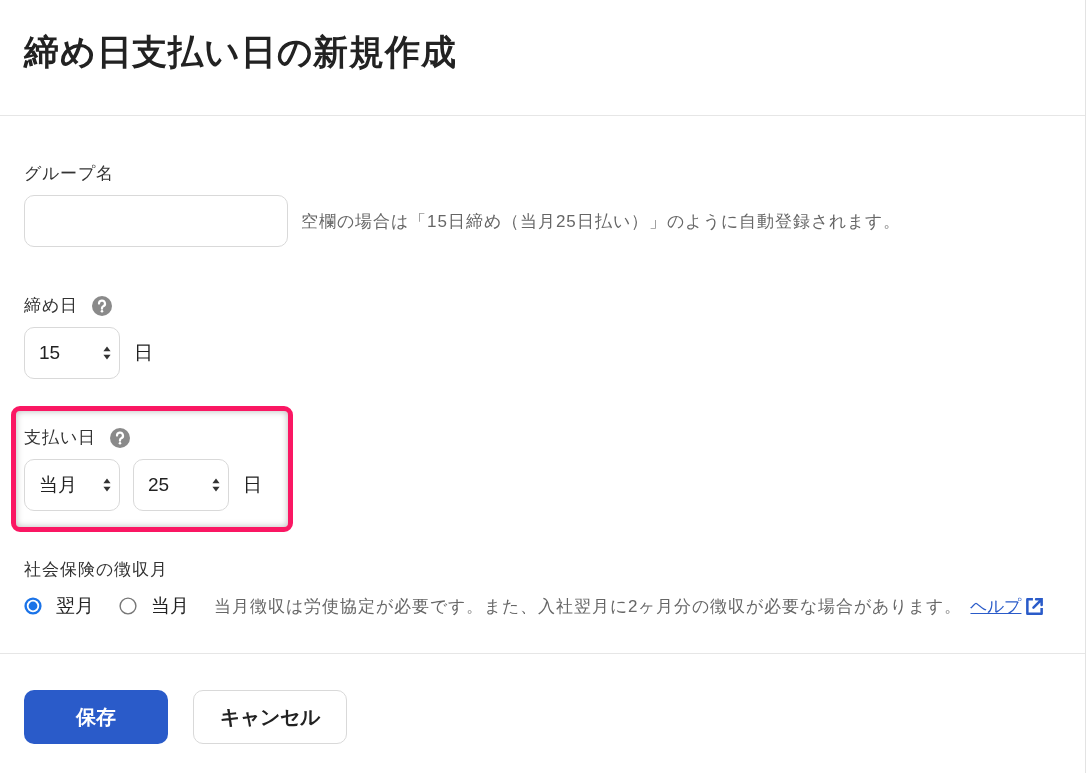  I want to click on field-label: 社会保険の徴収月, so click(96, 570).